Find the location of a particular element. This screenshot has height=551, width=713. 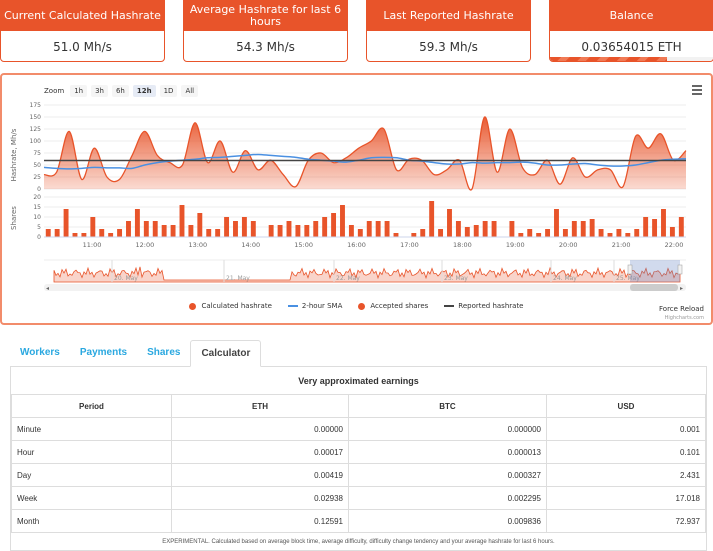

legend-item-accepted-shares: Accepted shares is located at coordinates (393, 306).